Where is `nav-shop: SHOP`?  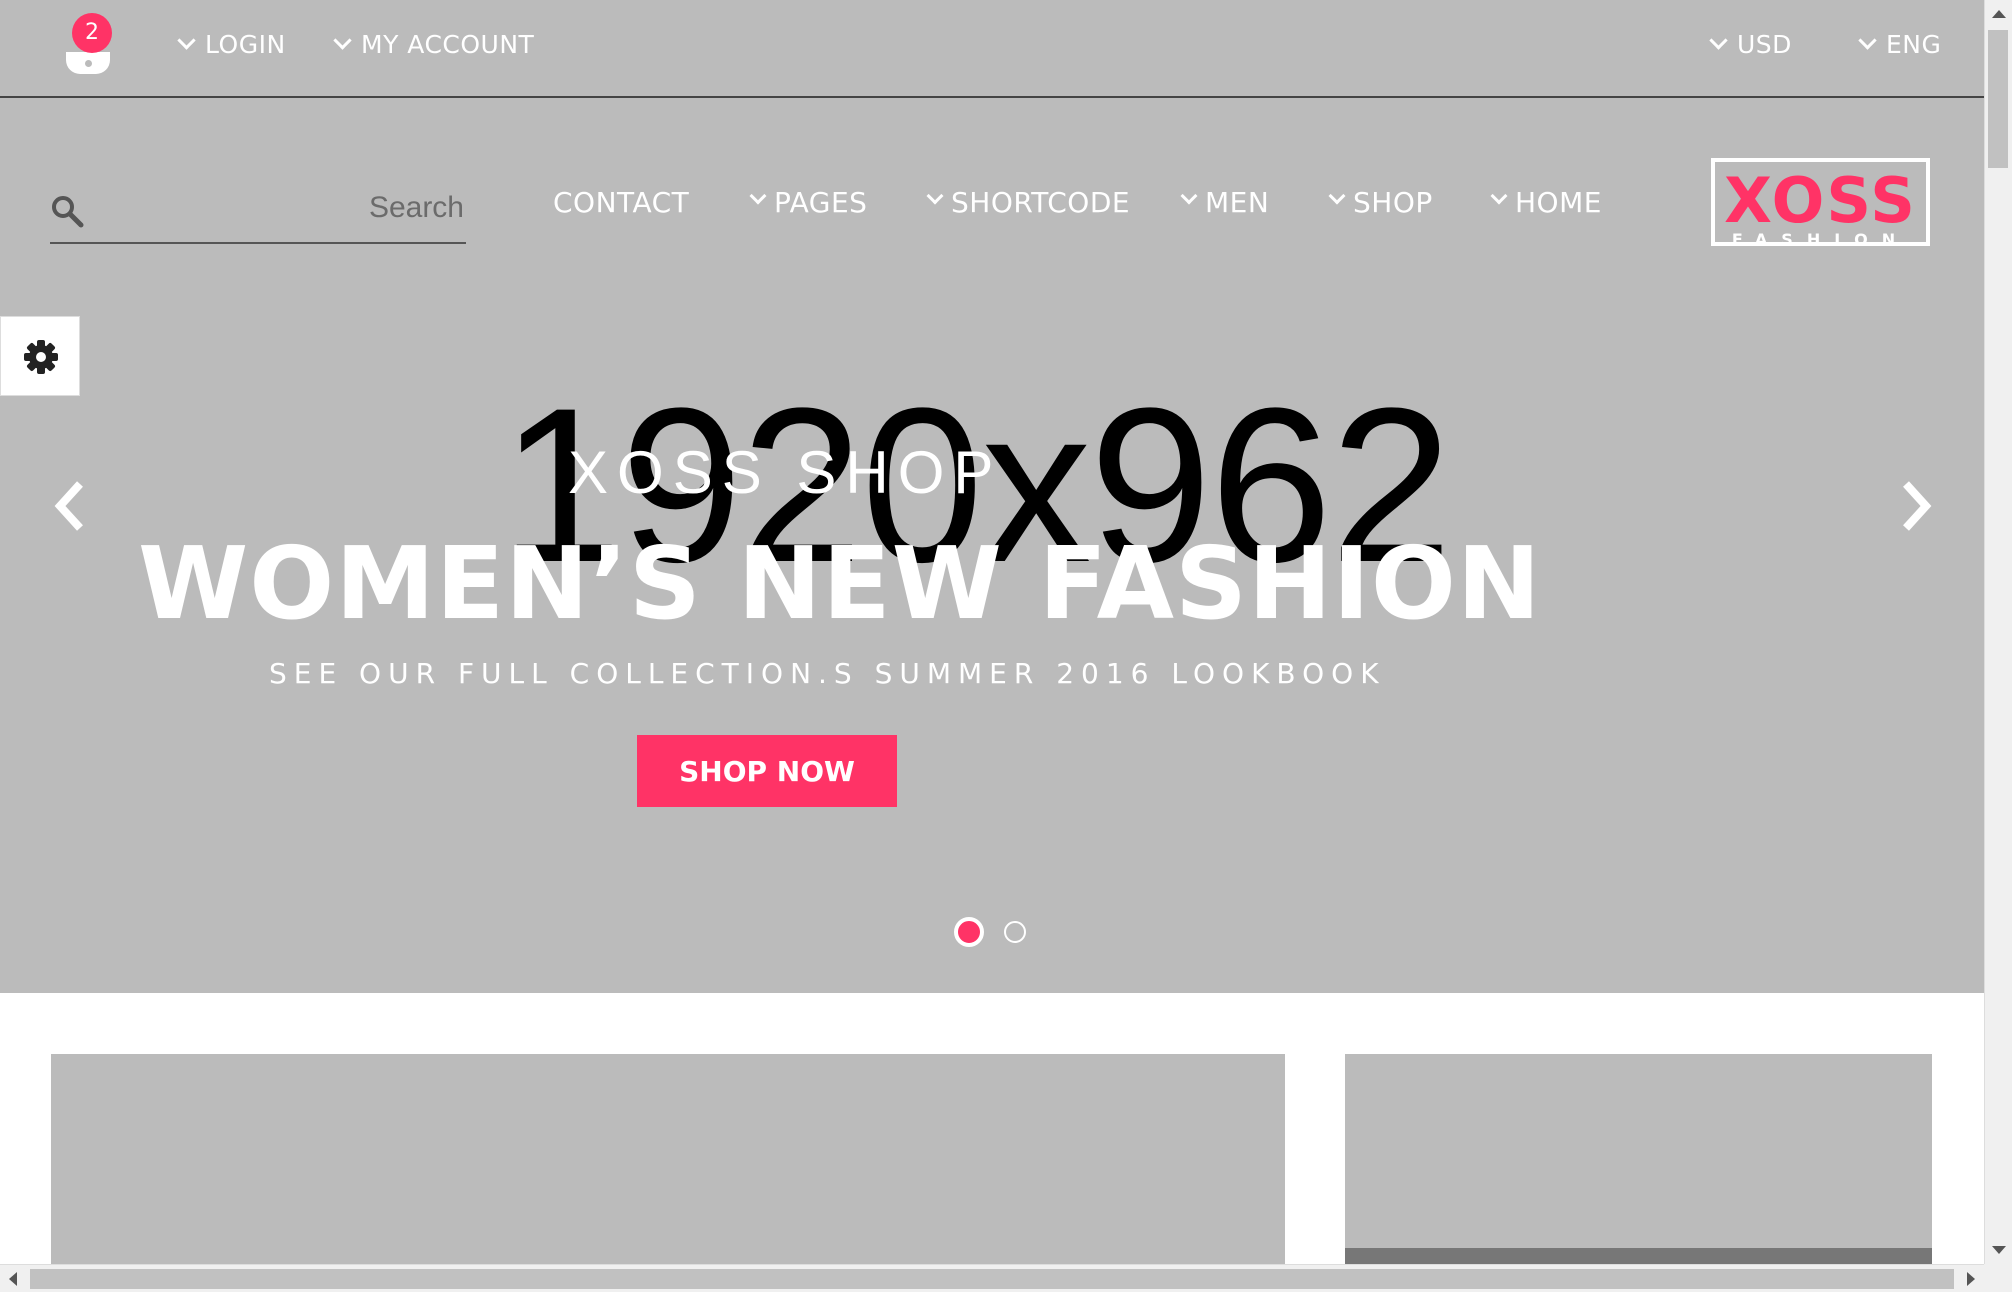
nav-shop: SHOP is located at coordinates (1380, 202).